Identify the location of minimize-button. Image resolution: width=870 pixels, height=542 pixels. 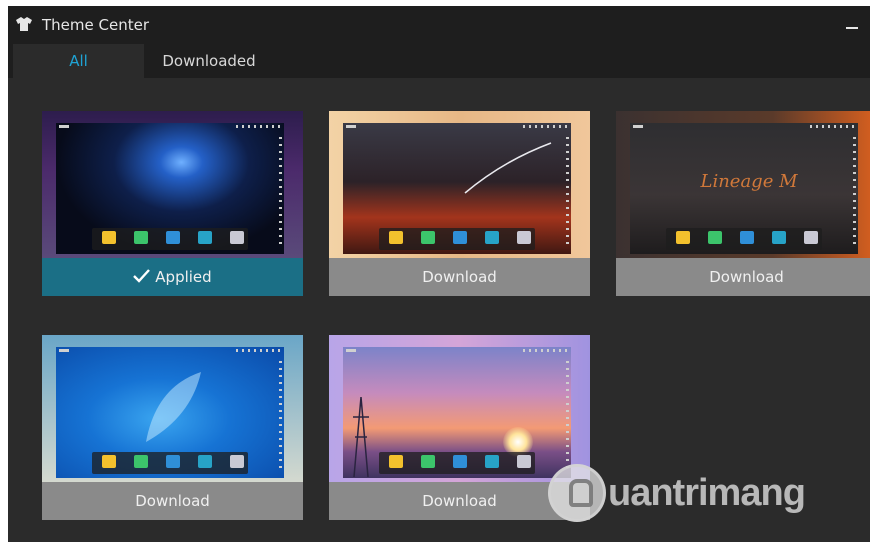
(852, 25).